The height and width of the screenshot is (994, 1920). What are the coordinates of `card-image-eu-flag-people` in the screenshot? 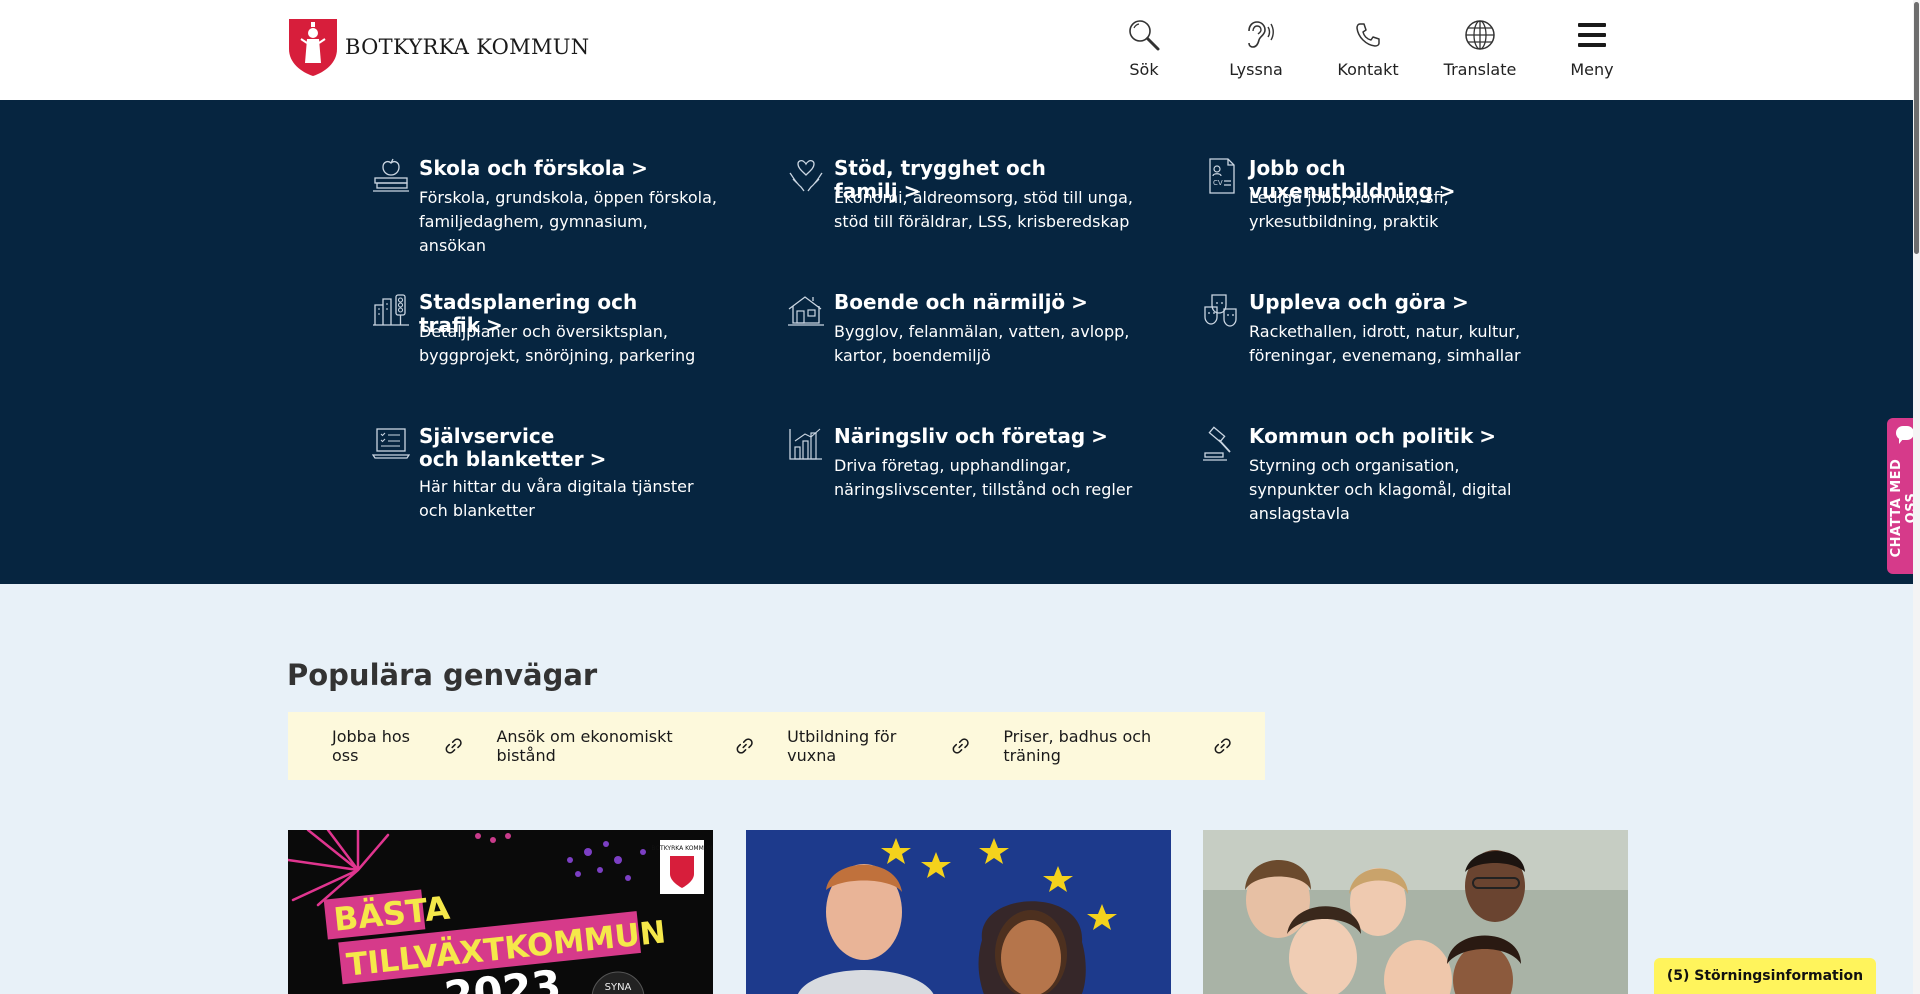 It's located at (958, 912).